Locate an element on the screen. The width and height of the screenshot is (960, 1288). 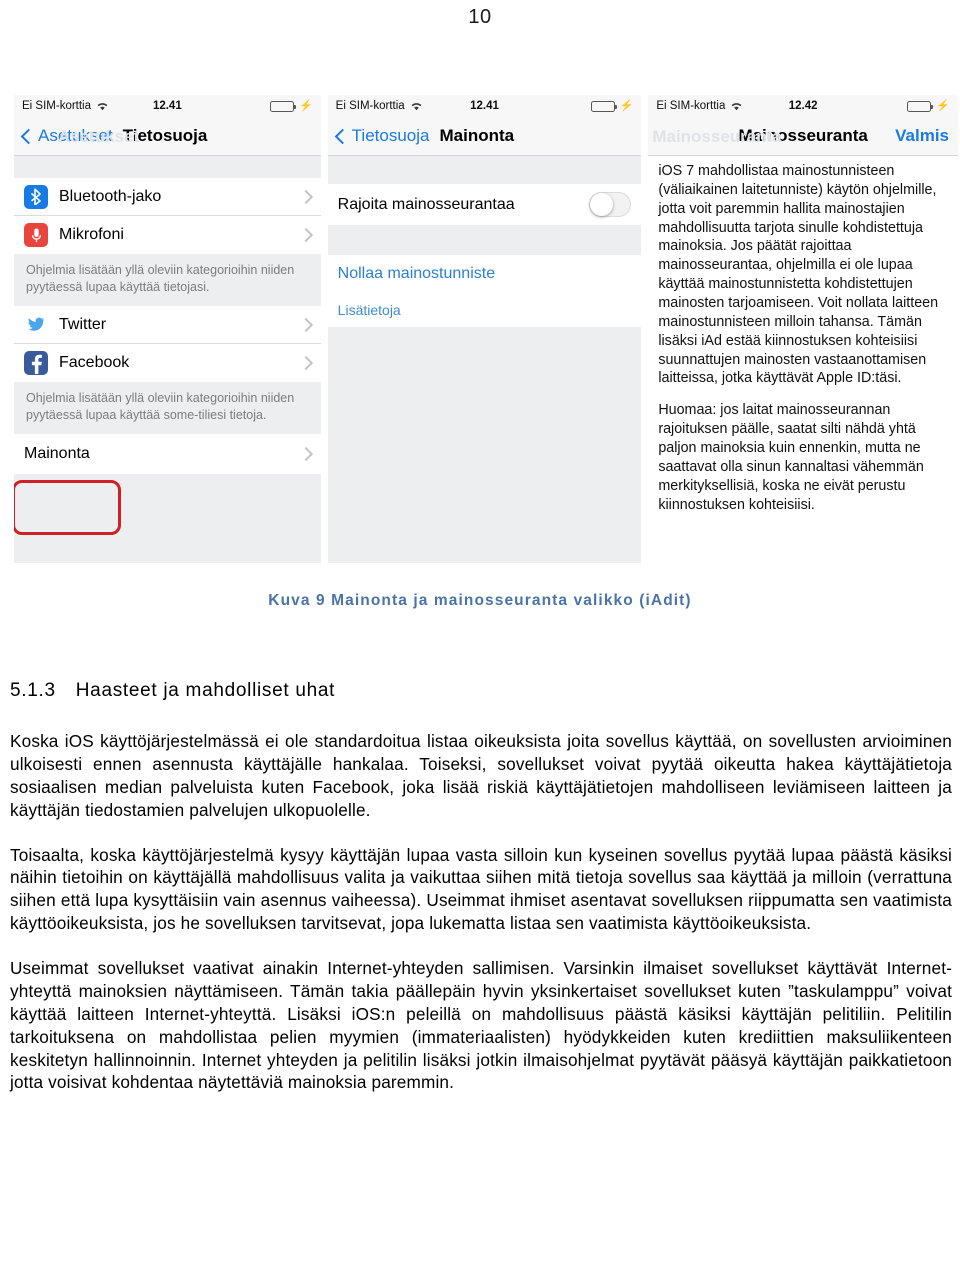
section-heading: 5.1.3 Haasteet ja mahdolliset uhat is located at coordinates (481, 691).